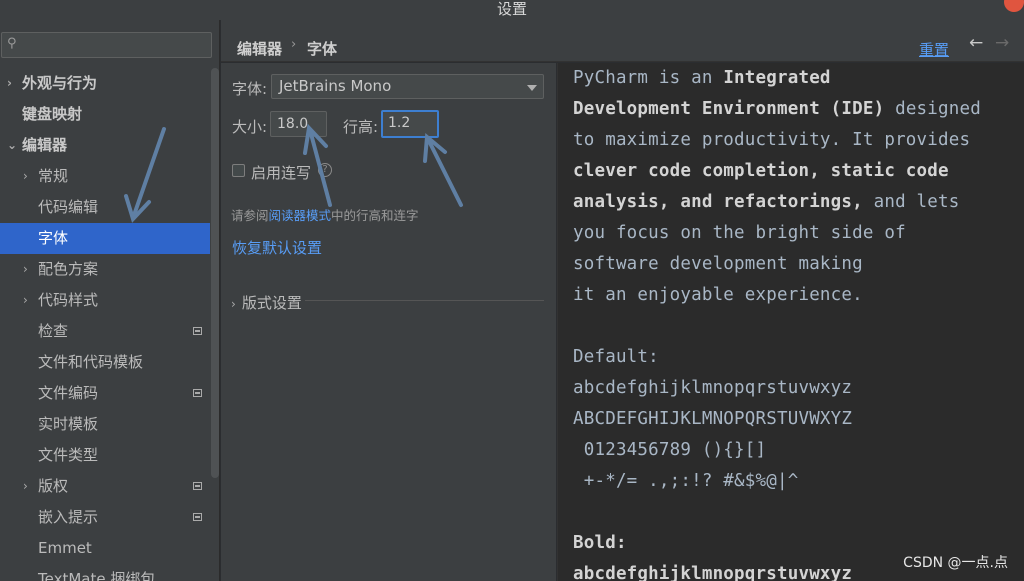 Image resolution: width=1024 pixels, height=581 pixels. I want to click on settings-search-box: ⚲, so click(106, 45).